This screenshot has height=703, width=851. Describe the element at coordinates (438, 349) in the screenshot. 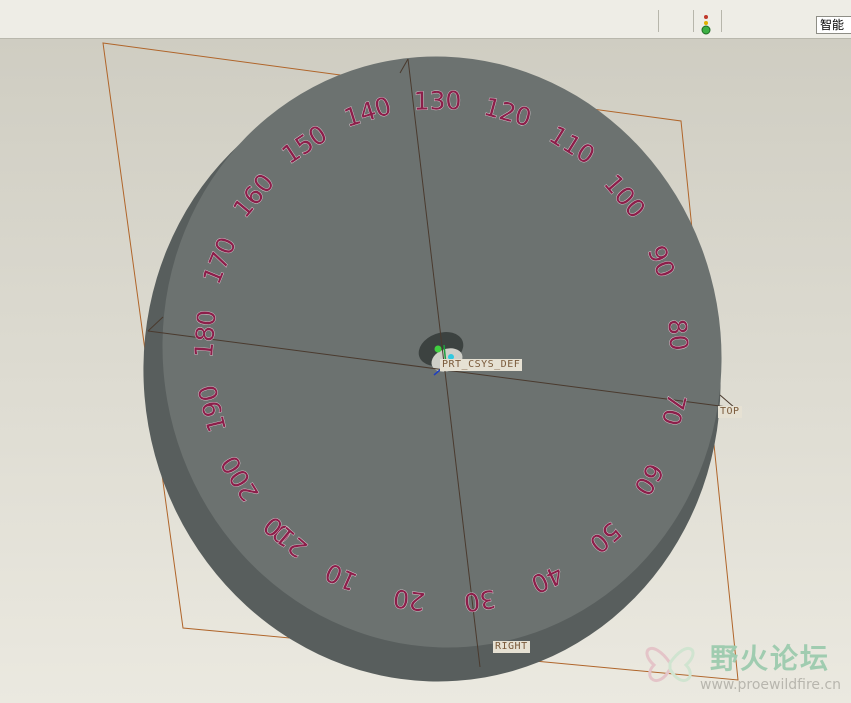

I see `csys-origin-marker` at that location.